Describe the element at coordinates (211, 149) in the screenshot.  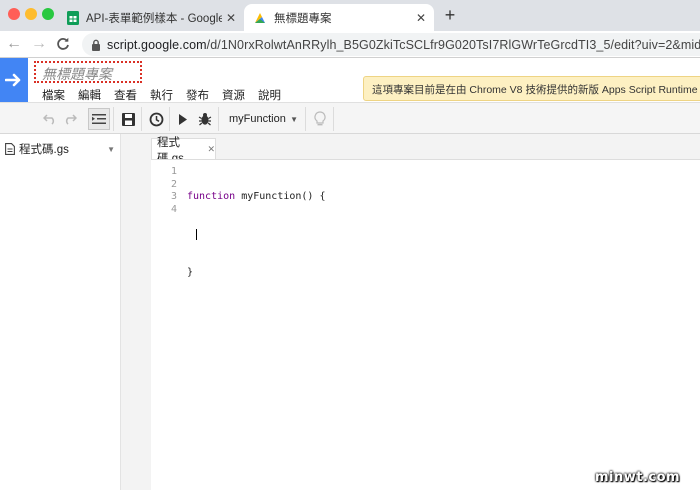
I see `close-icon: ✕` at that location.